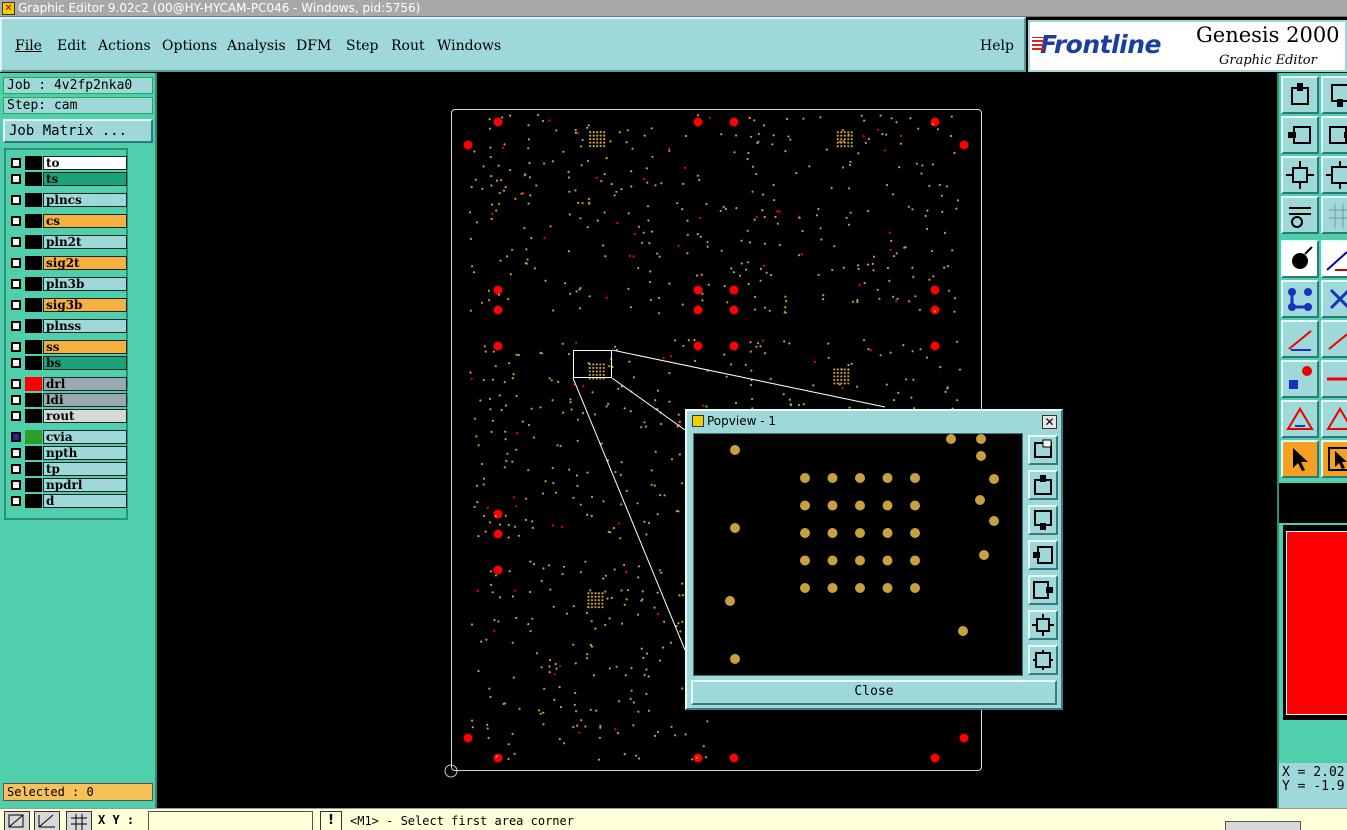  Describe the element at coordinates (1043, 485) in the screenshot. I see `popview-pan-up-button` at that location.